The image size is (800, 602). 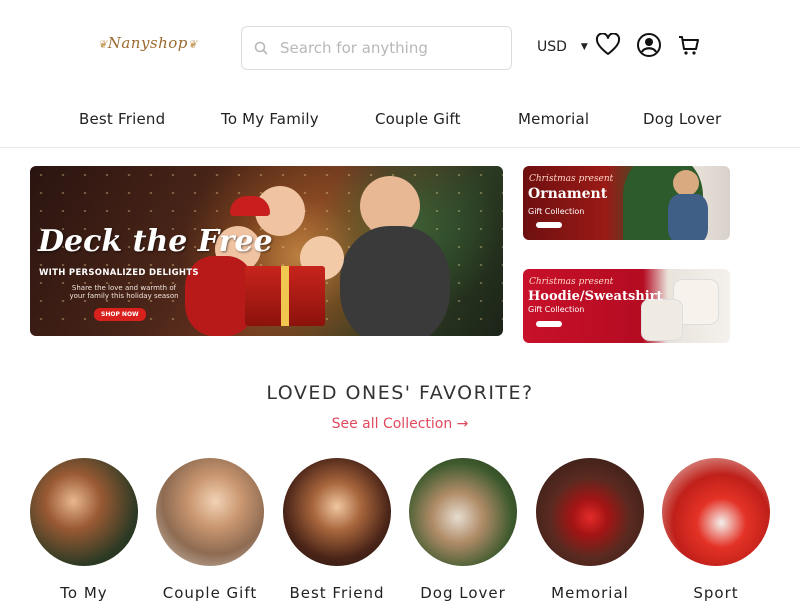 What do you see at coordinates (270, 119) in the screenshot?
I see `nav-item-to-my-family: To My Family` at bounding box center [270, 119].